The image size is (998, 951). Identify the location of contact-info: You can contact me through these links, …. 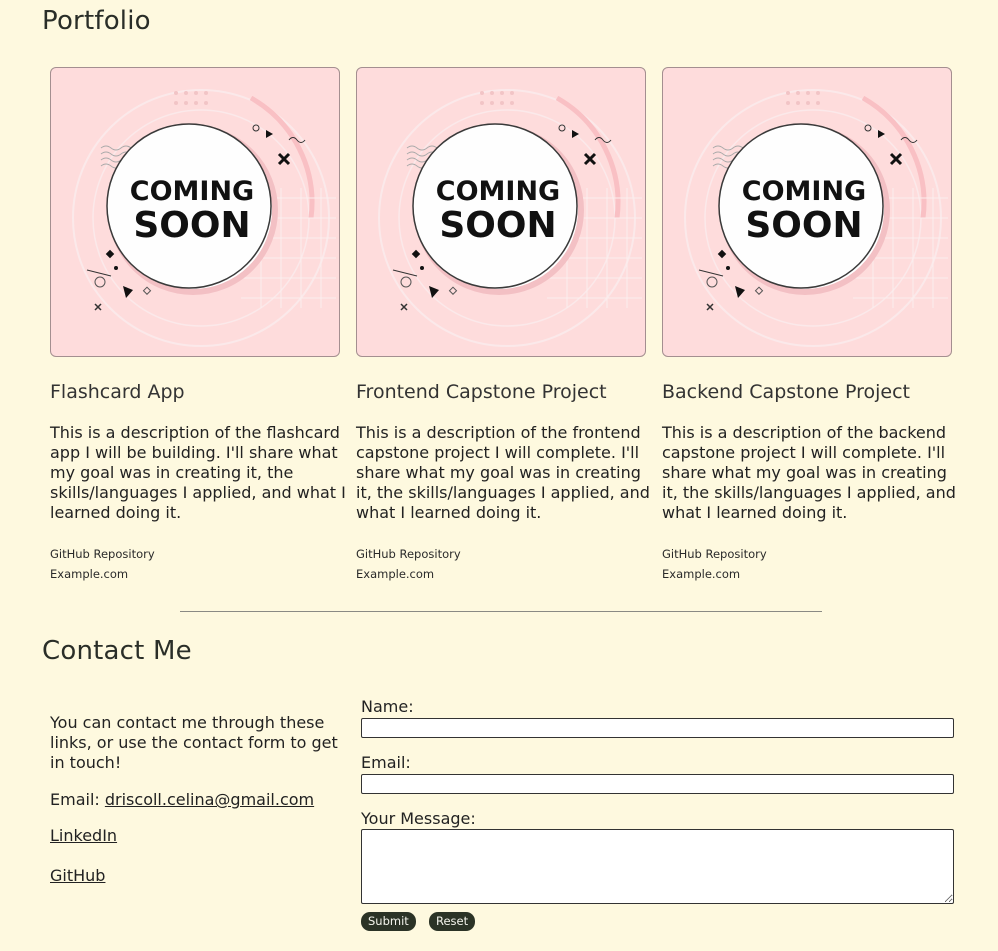
(200, 799).